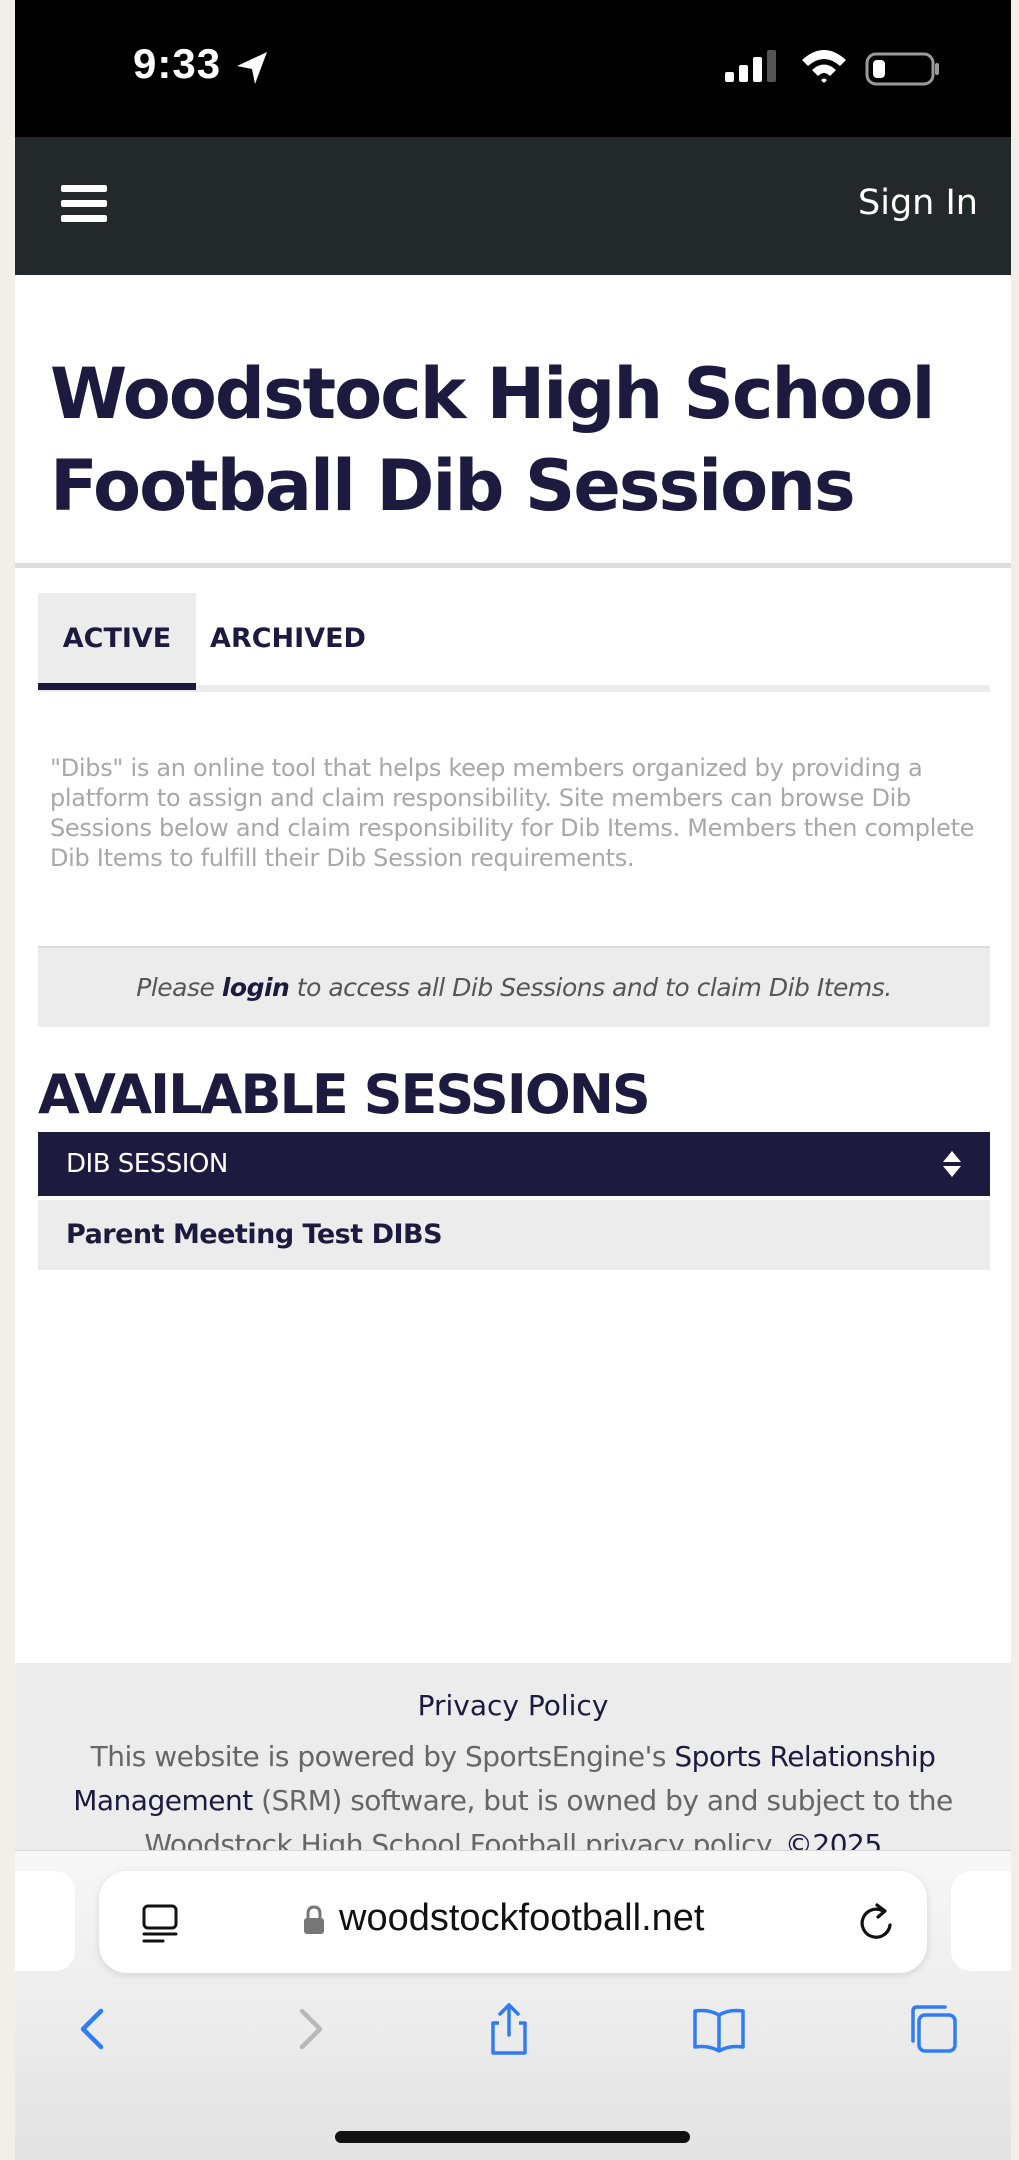  Describe the element at coordinates (84, 205) in the screenshot. I see `hamburger-menu-icon` at that location.